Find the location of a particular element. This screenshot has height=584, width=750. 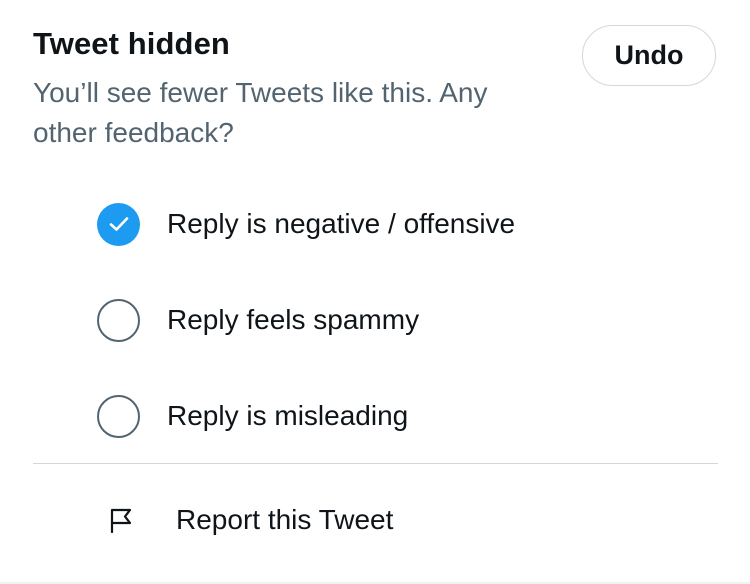

feedback-option-misleading: Reply is misleading is located at coordinates (252, 416).